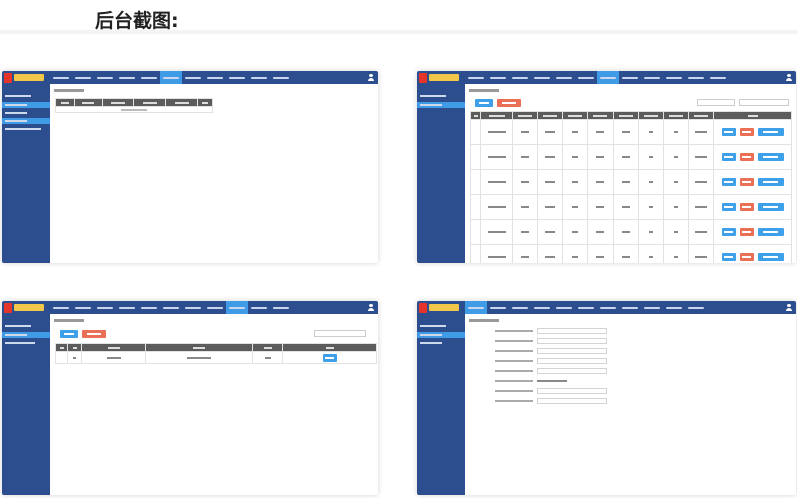  I want to click on data-table, so click(133, 105).